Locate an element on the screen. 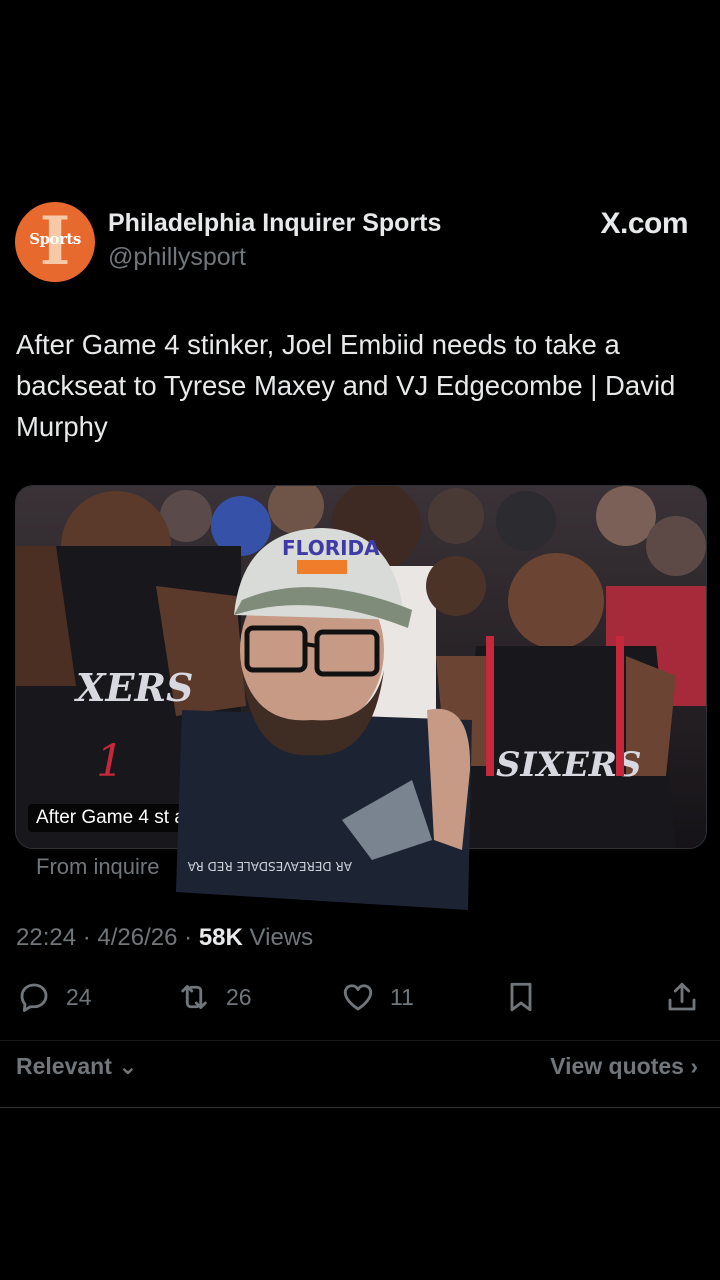  share-icon is located at coordinates (682, 996).